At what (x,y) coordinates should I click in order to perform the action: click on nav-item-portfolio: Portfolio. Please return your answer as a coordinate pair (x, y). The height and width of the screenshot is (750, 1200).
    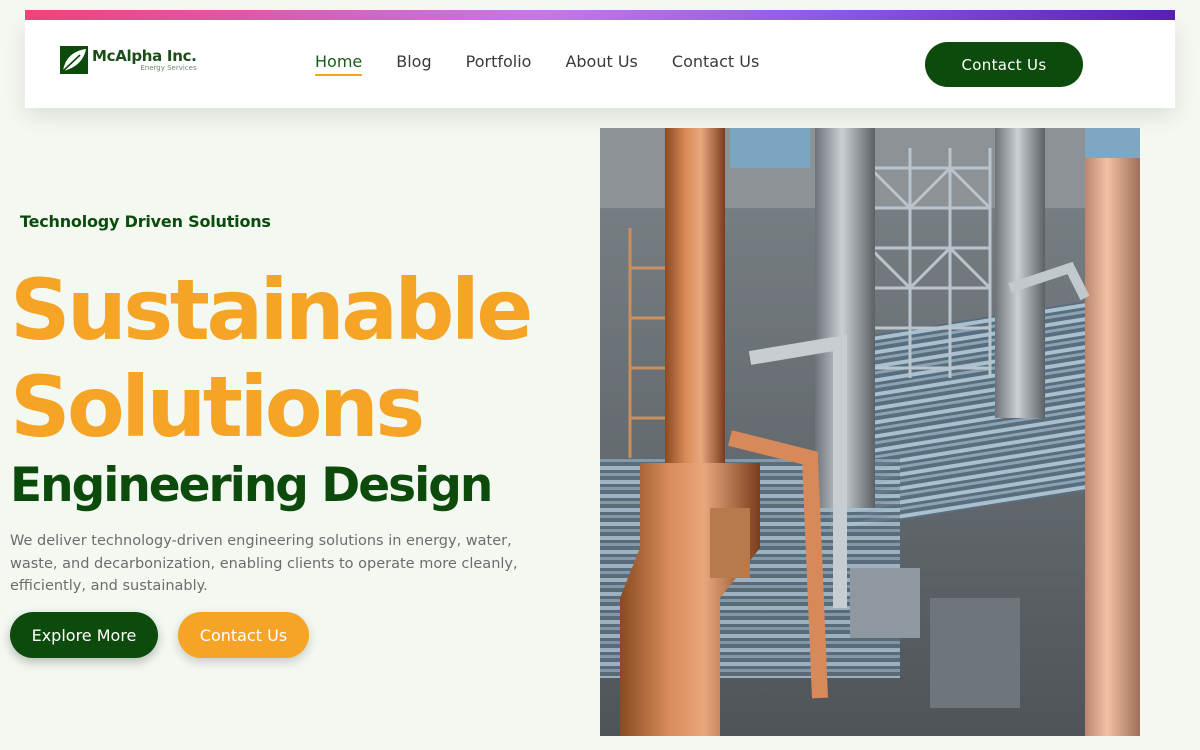
    Looking at the image, I should click on (499, 64).